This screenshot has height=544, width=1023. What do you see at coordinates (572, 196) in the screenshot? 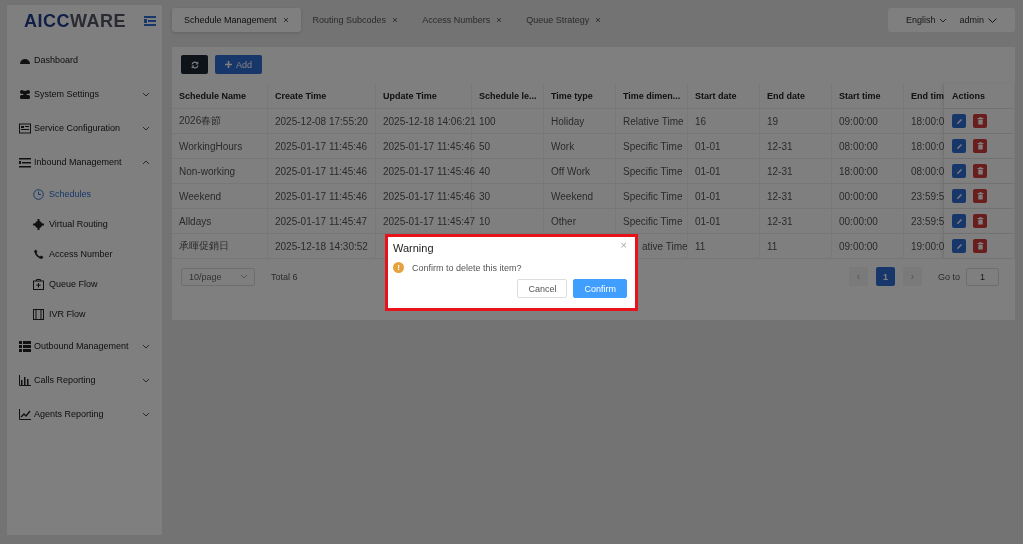
I see `table-cell: Weekend` at bounding box center [572, 196].